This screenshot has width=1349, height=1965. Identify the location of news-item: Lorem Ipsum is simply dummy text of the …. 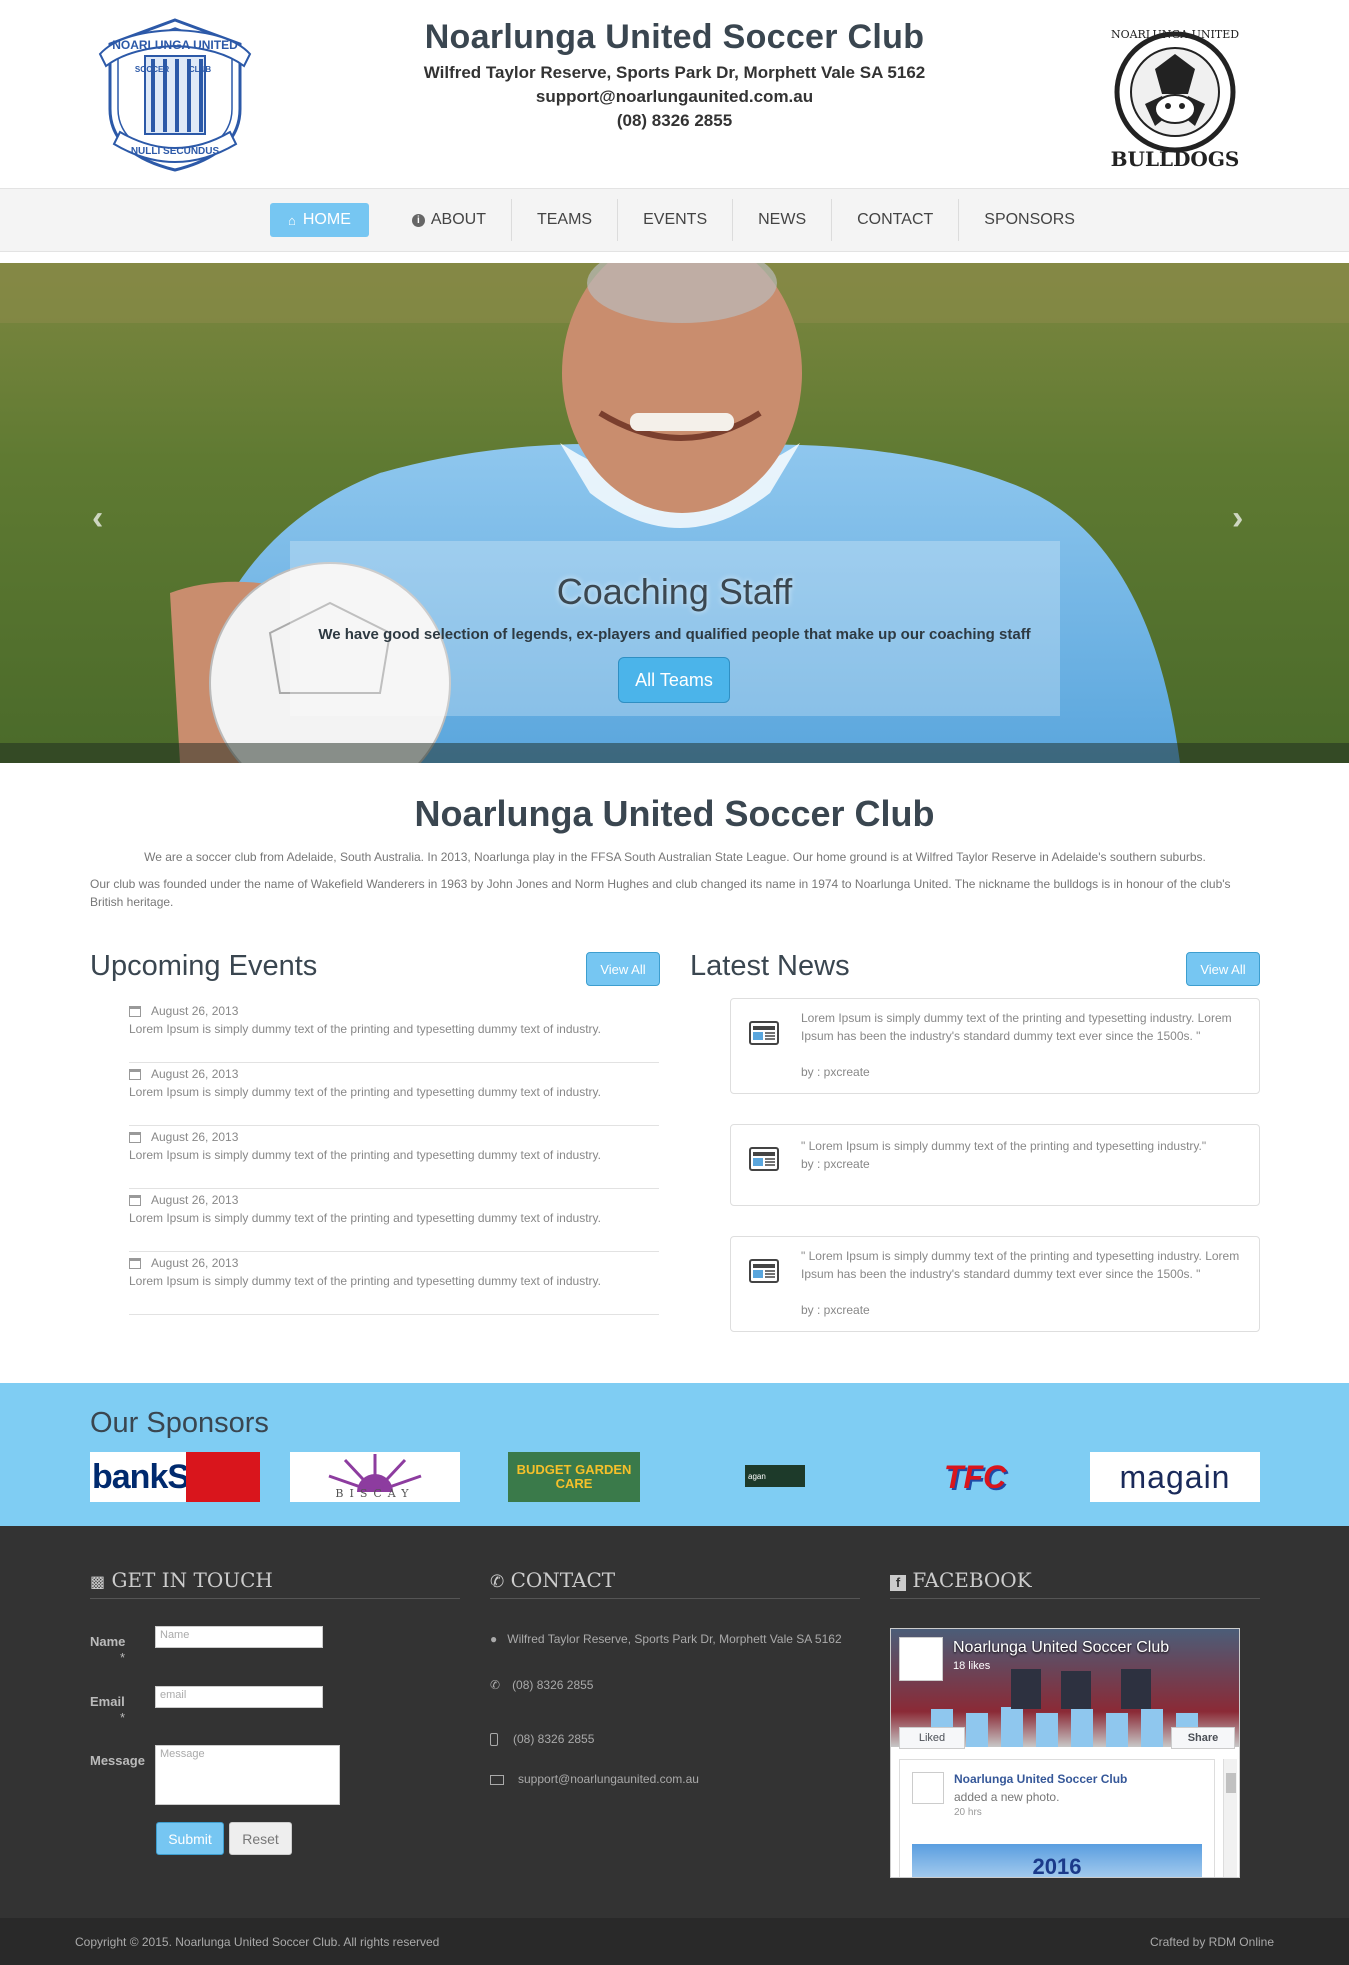
(995, 1046).